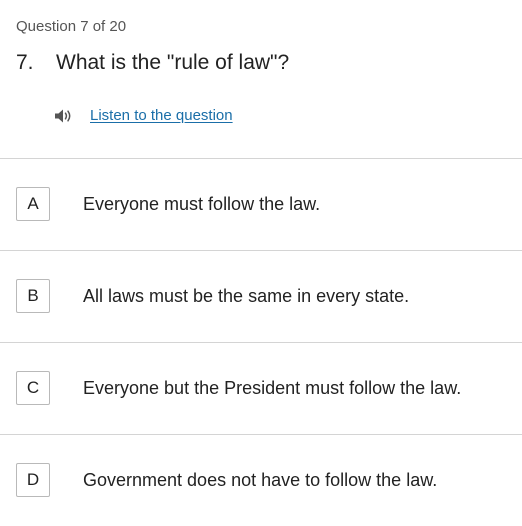 This screenshot has height=526, width=522. What do you see at coordinates (25, 62) in the screenshot?
I see `question-number: 7.` at bounding box center [25, 62].